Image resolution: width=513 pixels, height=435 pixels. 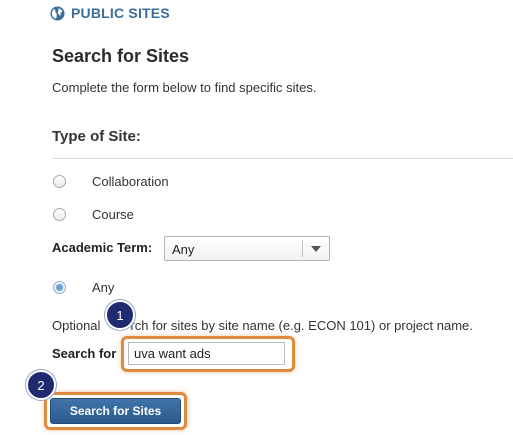 What do you see at coordinates (102, 247) in the screenshot?
I see `academic-term-label: Academic Term:` at bounding box center [102, 247].